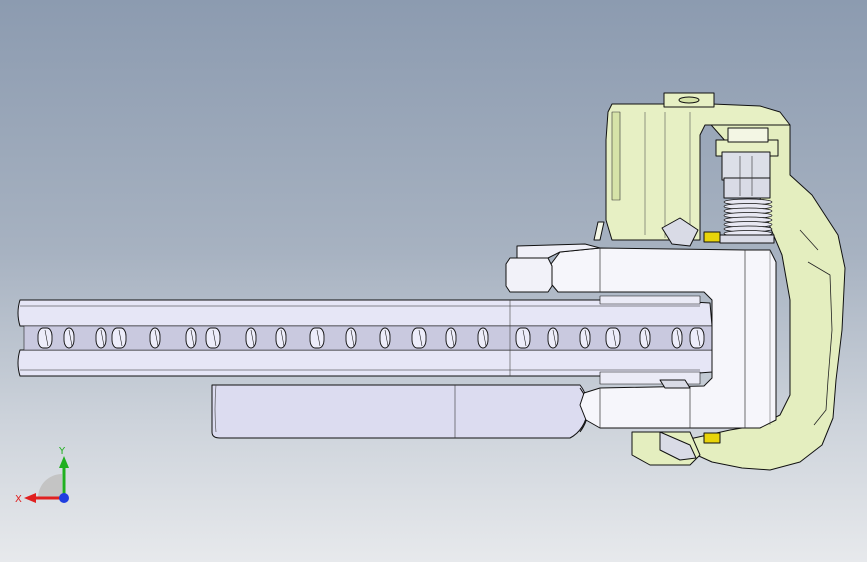 The height and width of the screenshot is (562, 867). Describe the element at coordinates (365, 338) in the screenshot. I see `brake-disc-rotor` at that location.